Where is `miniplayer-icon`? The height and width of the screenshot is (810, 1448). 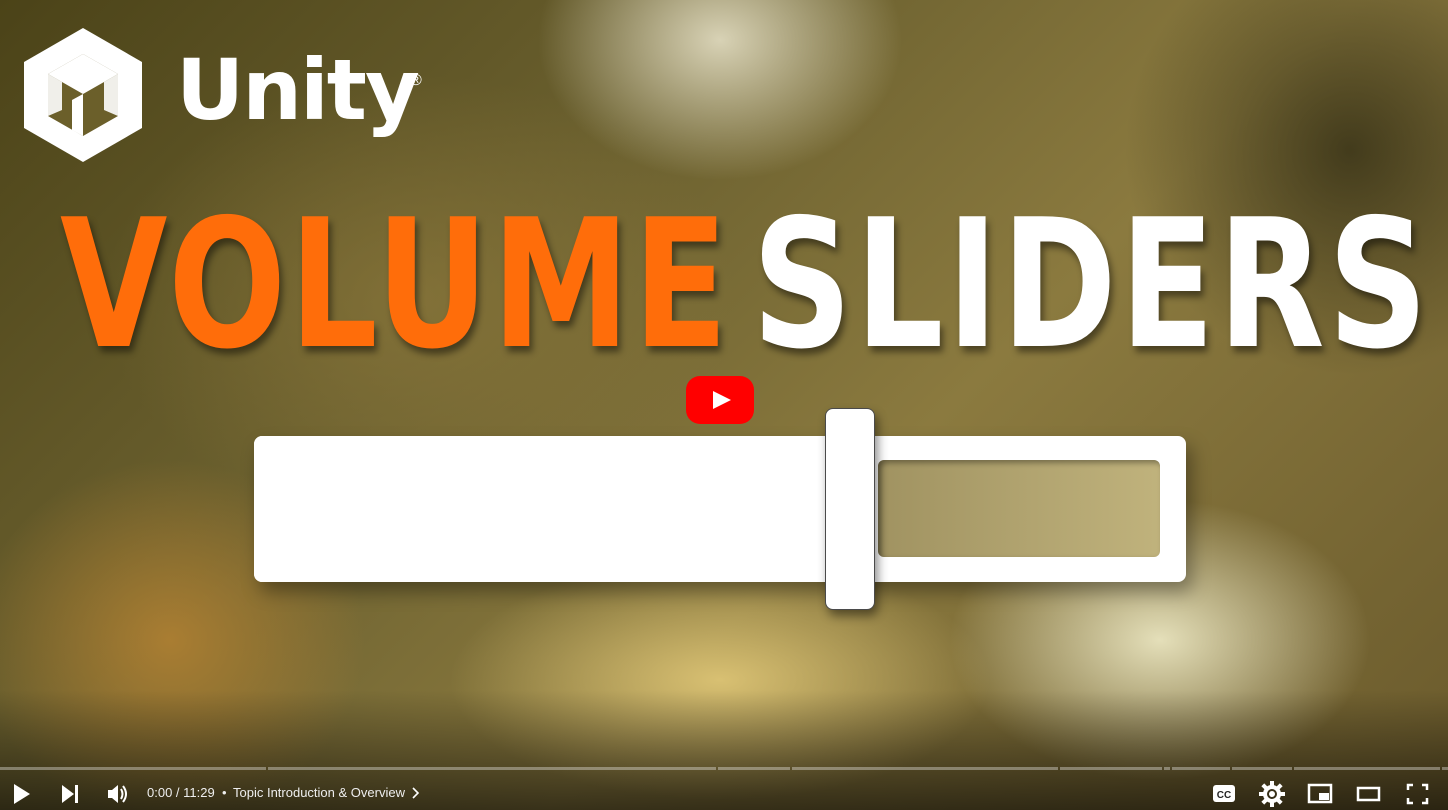 miniplayer-icon is located at coordinates (1320, 793).